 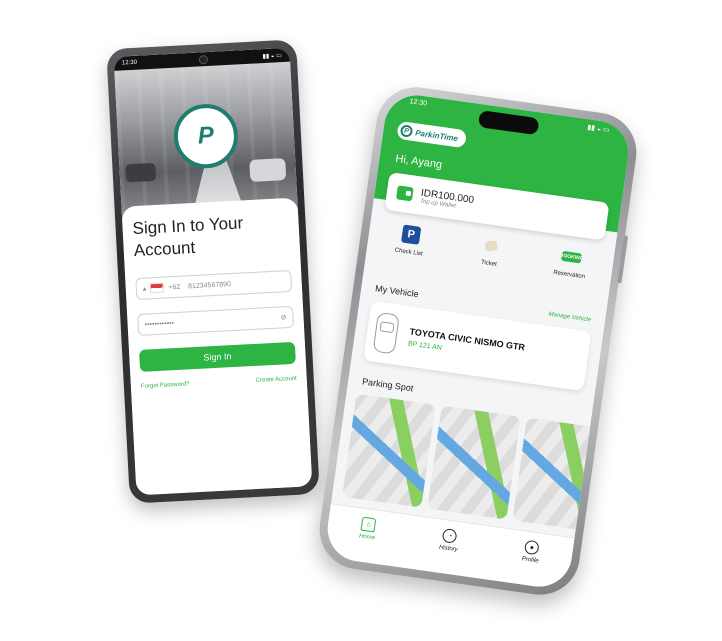 I want to click on phone-input: ▴ +62 81234567890, so click(x=214, y=285).